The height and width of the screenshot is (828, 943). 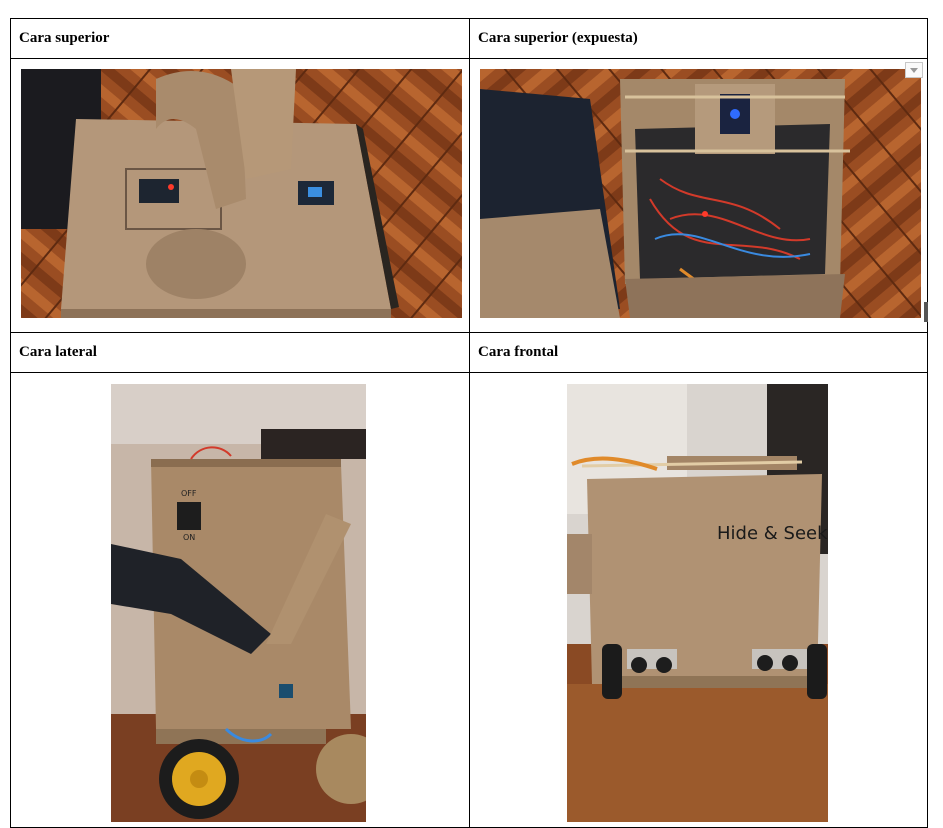 What do you see at coordinates (189, 493) in the screenshot?
I see `switch-off-label: OFF` at bounding box center [189, 493].